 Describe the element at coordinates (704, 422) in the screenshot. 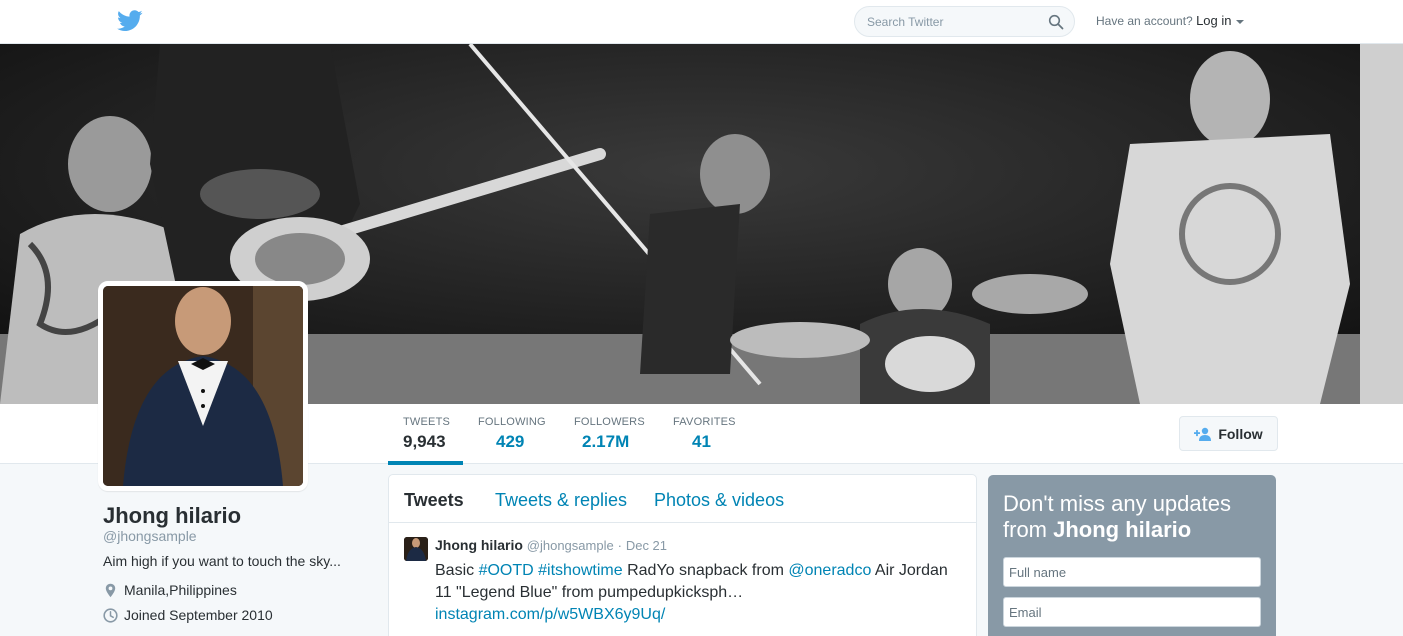

I see `stat-label: FAVORITES` at that location.